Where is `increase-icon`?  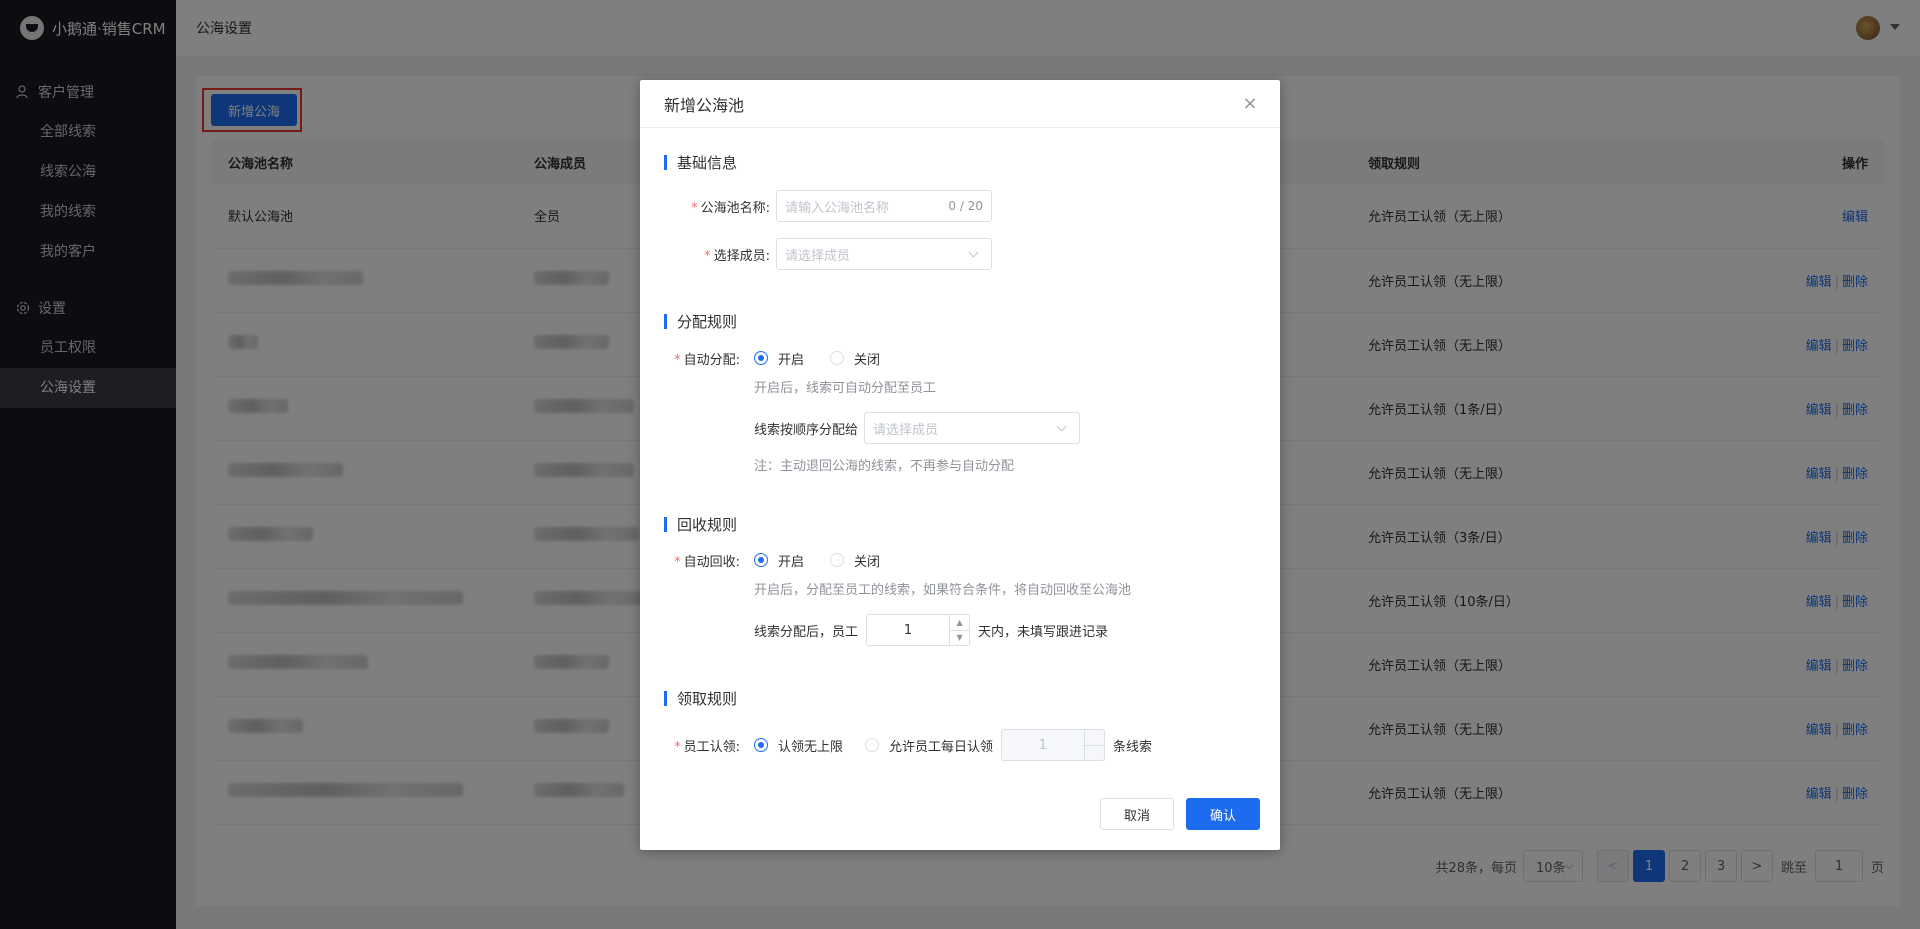 increase-icon is located at coordinates (1095, 738).